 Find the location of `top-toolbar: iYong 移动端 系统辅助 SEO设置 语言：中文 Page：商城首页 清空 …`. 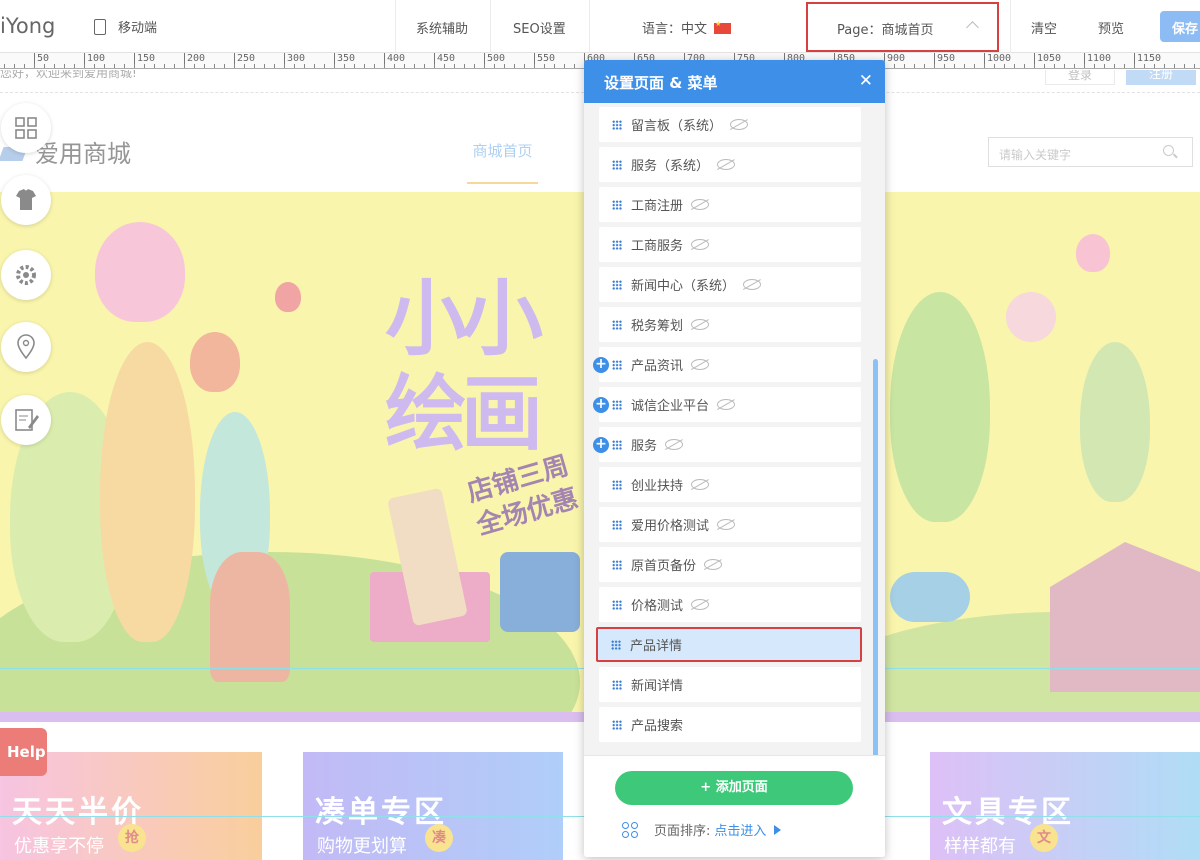

top-toolbar: iYong 移动端 系统辅助 SEO设置 语言：中文 Page：商城首页 清空 … is located at coordinates (600, 26).